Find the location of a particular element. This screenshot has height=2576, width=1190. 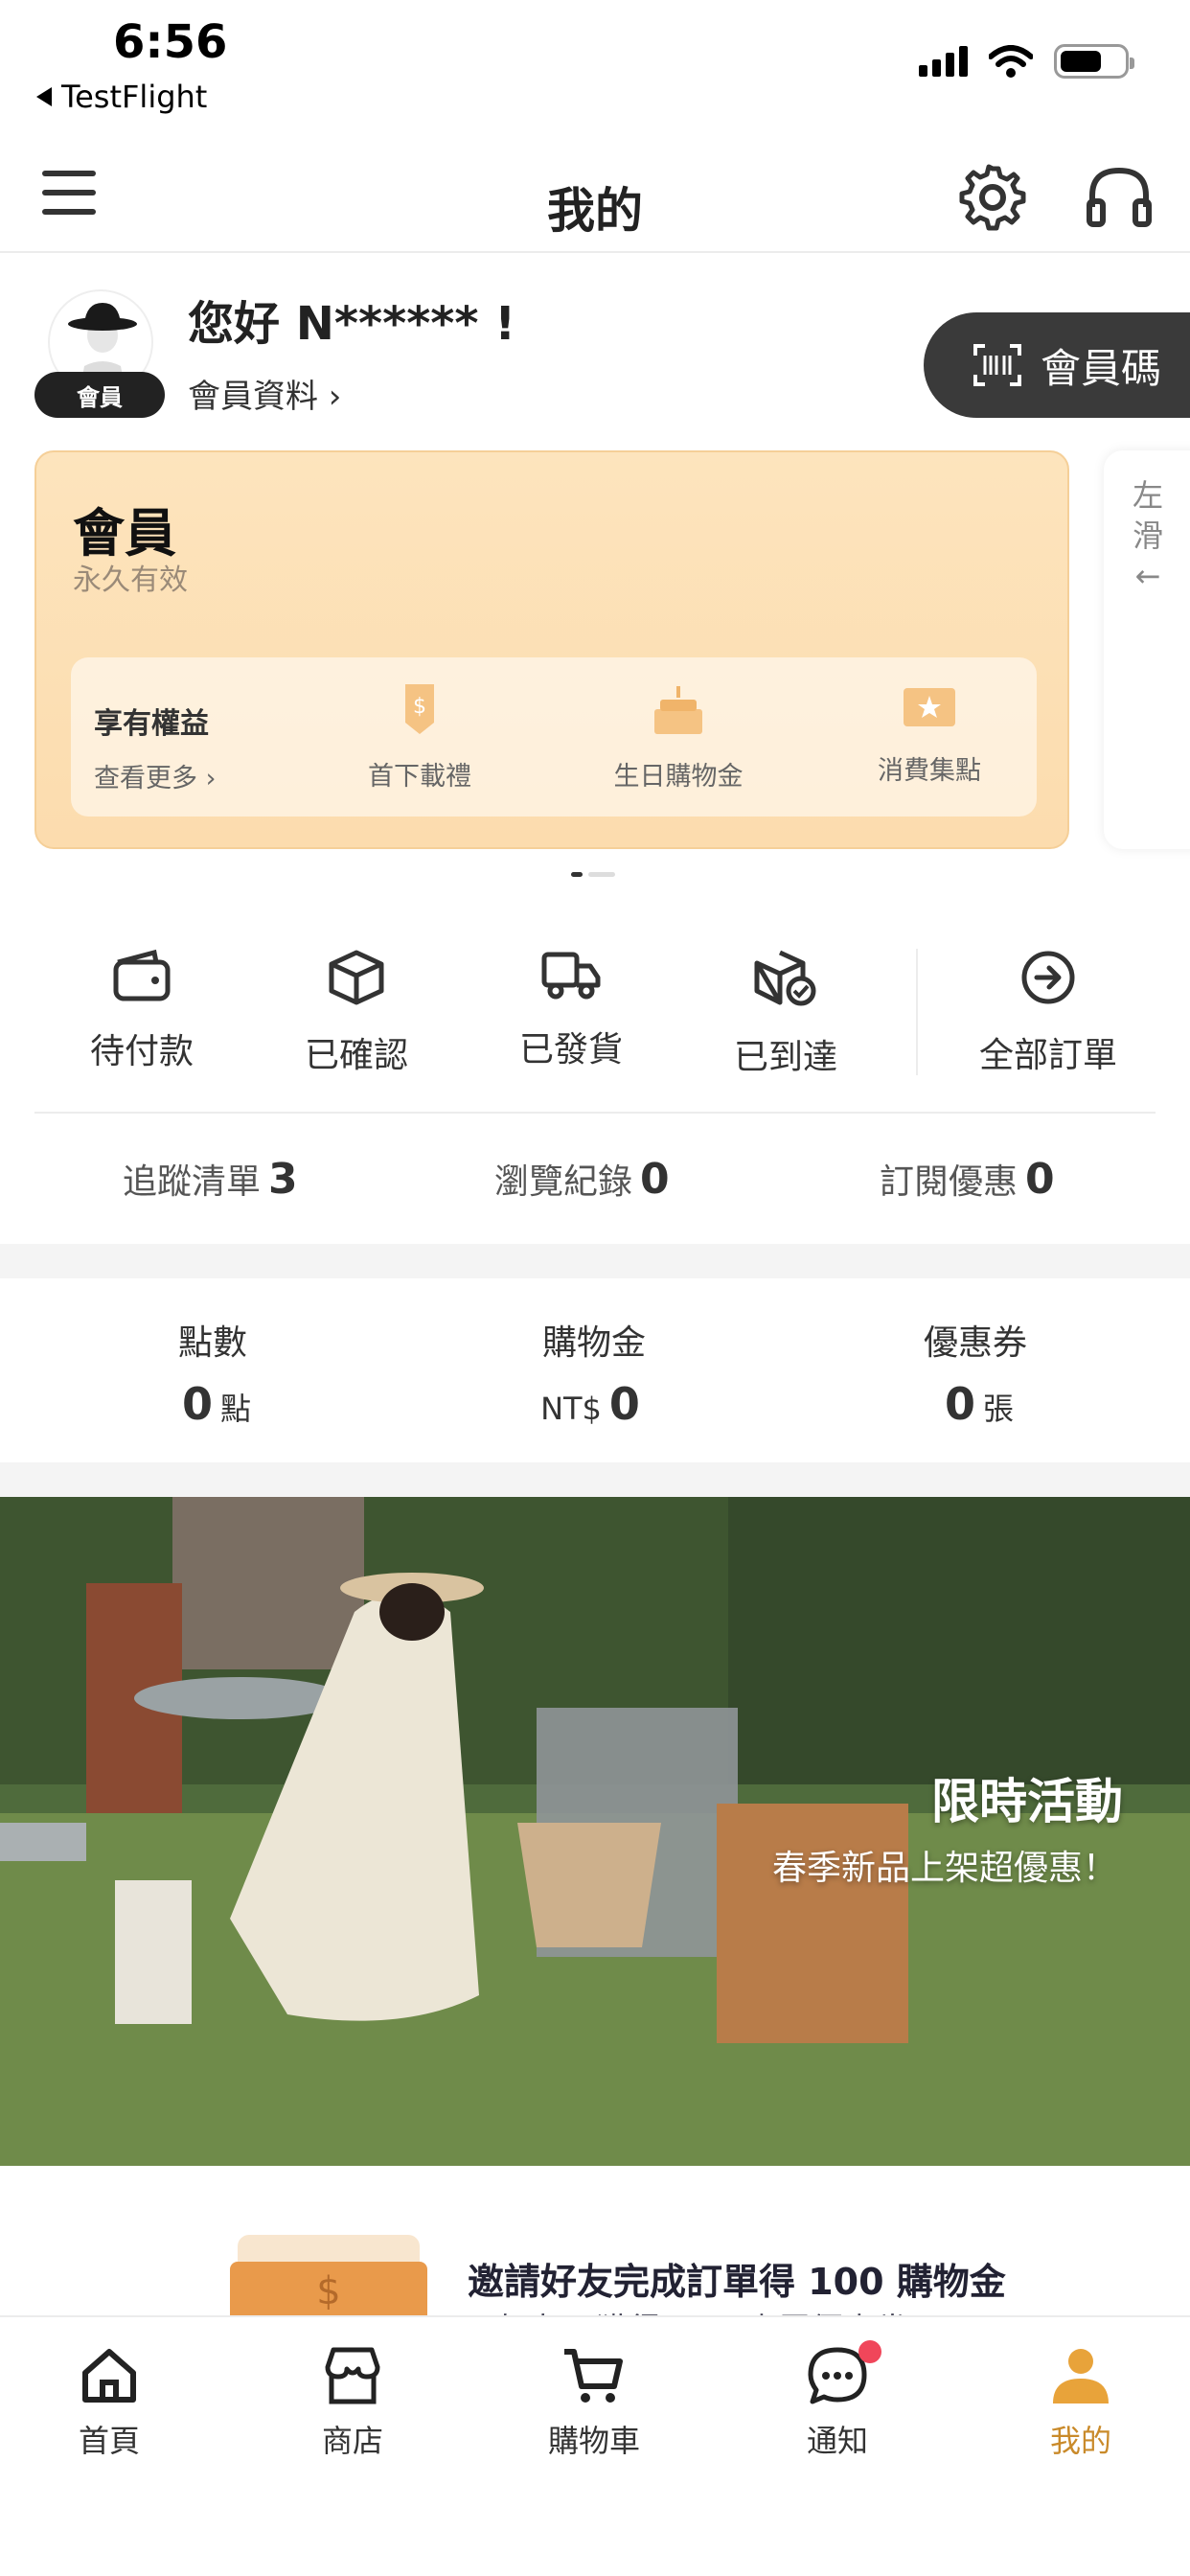

order-status-arrived: 已到達 is located at coordinates (786, 1014).